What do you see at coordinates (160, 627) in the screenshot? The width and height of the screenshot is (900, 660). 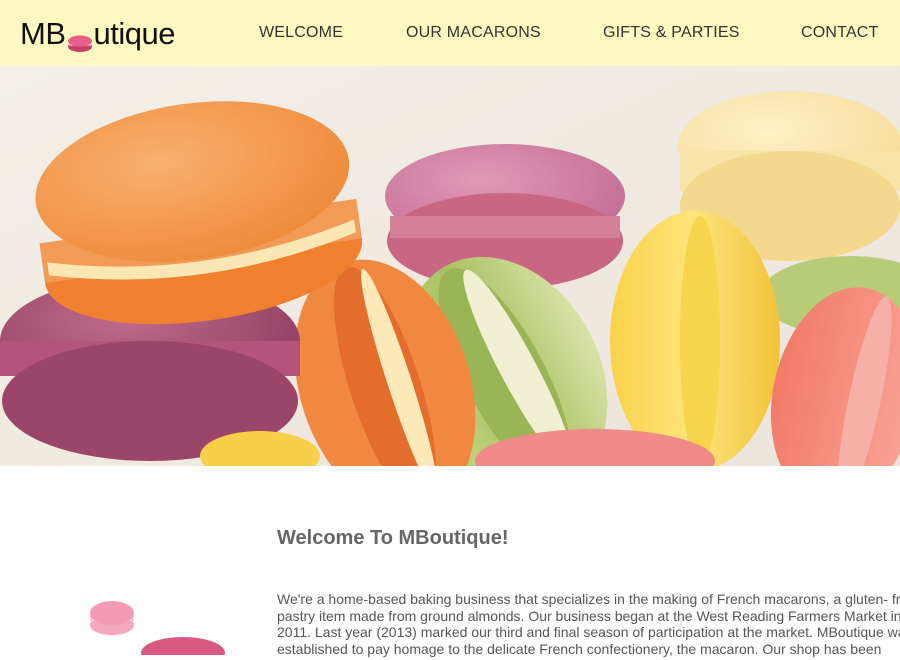 I see `decorative-macaron-icon` at bounding box center [160, 627].